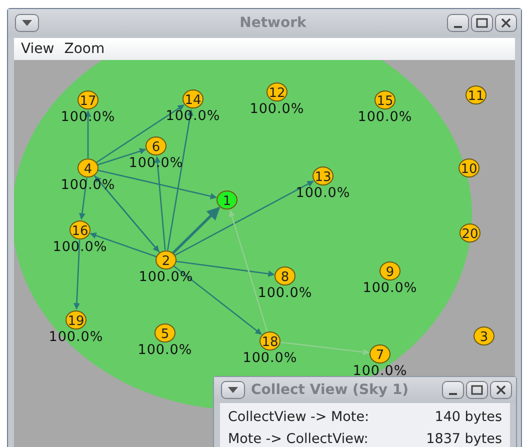 Image resolution: width=524 pixels, height=447 pixels. What do you see at coordinates (227, 200) in the screenshot?
I see `mote-node: 1` at bounding box center [227, 200].